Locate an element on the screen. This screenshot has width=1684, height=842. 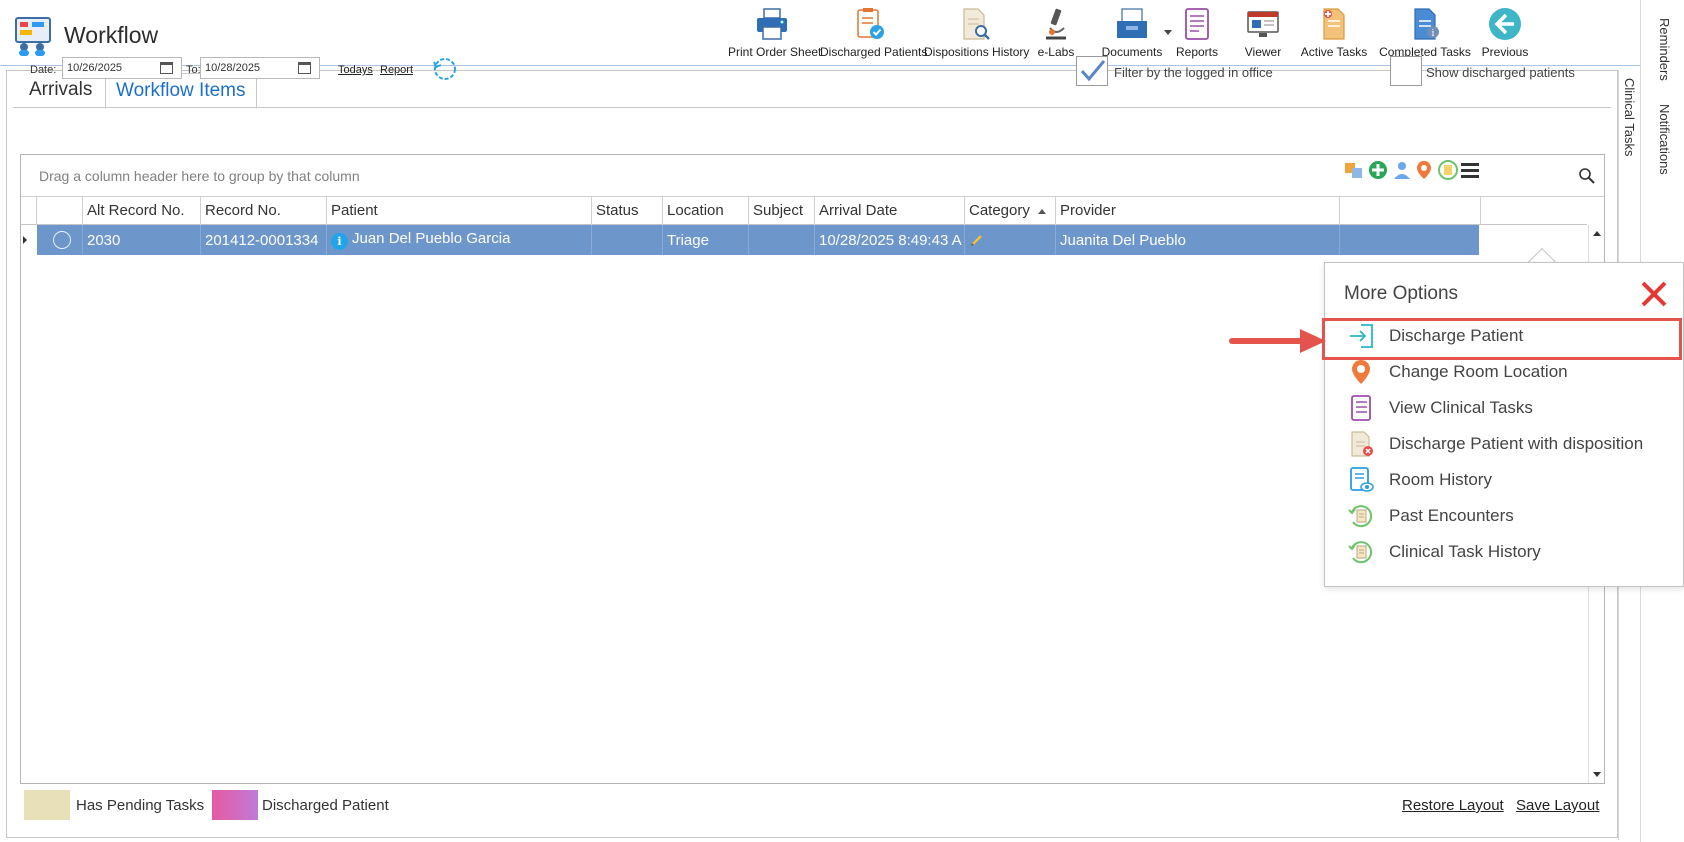
print-order-sheet-button: Print Order Sheet is located at coordinates (774, 34).